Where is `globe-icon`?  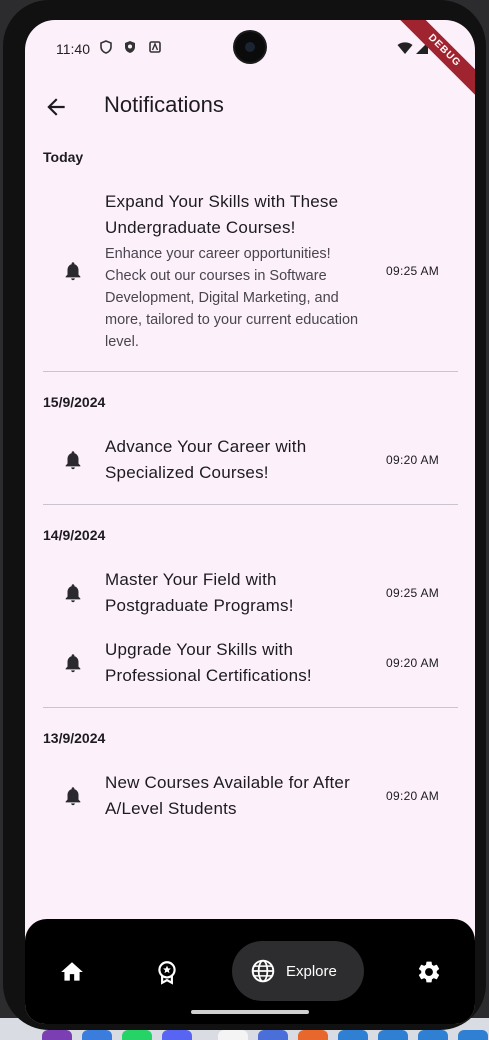
globe-icon is located at coordinates (263, 971).